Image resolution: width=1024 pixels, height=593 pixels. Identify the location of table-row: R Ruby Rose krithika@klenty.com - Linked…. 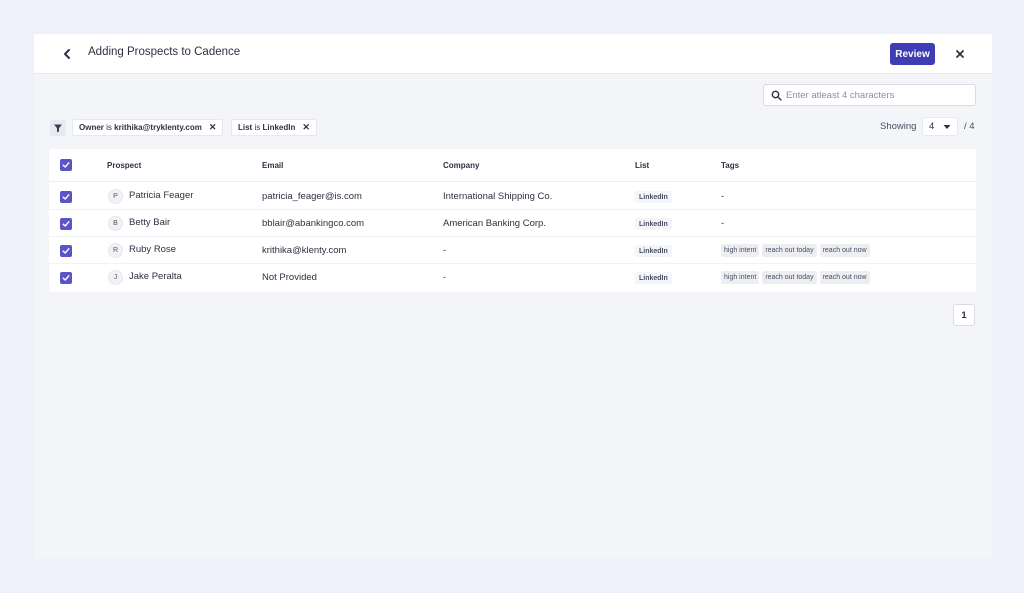
(512, 250).